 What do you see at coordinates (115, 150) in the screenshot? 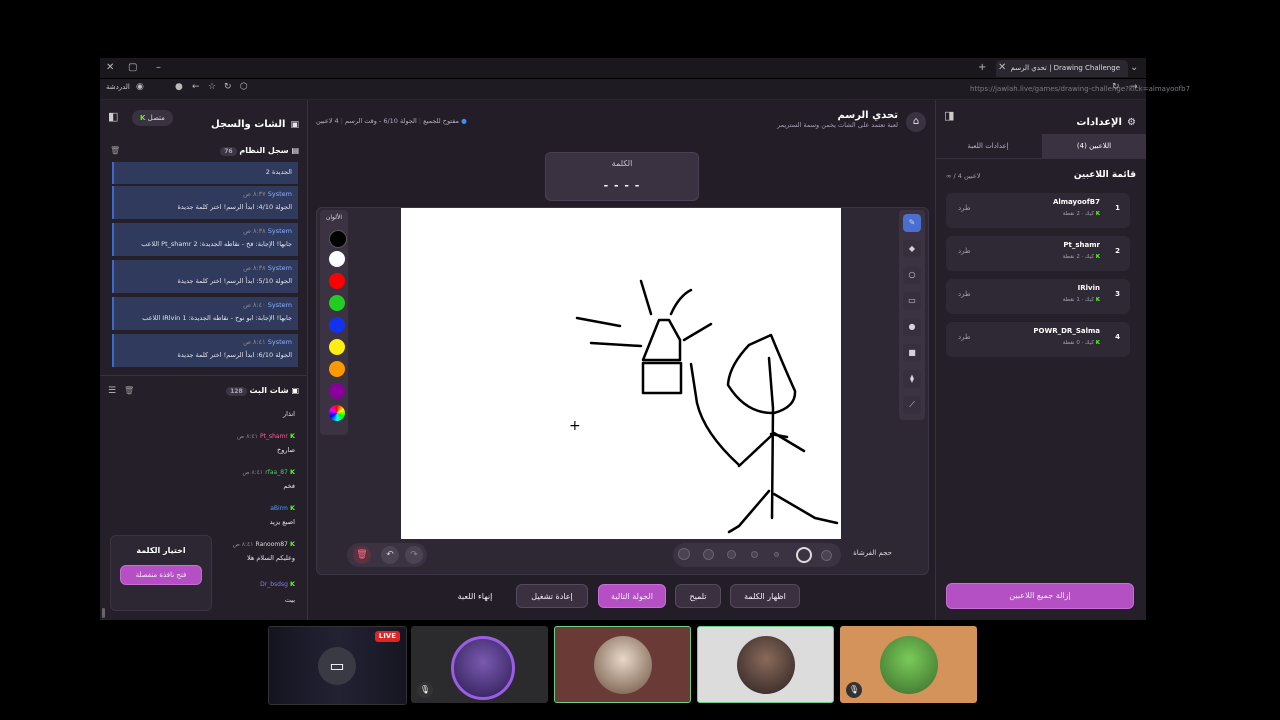
I see `trash-icon: 🗑` at bounding box center [115, 150].